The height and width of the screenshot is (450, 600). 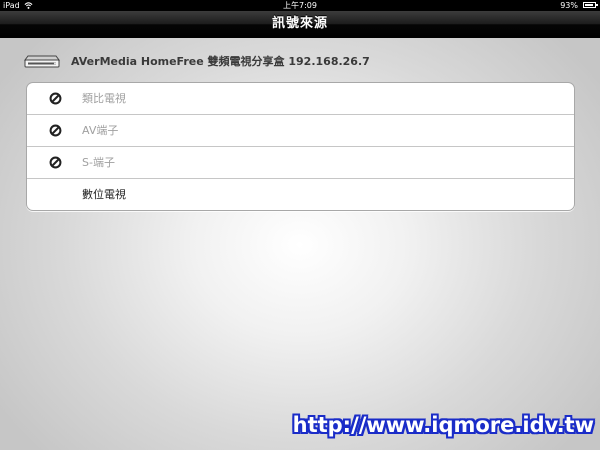 I want to click on status-bar: iPad 上午7:09 93%, so click(x=300, y=5).